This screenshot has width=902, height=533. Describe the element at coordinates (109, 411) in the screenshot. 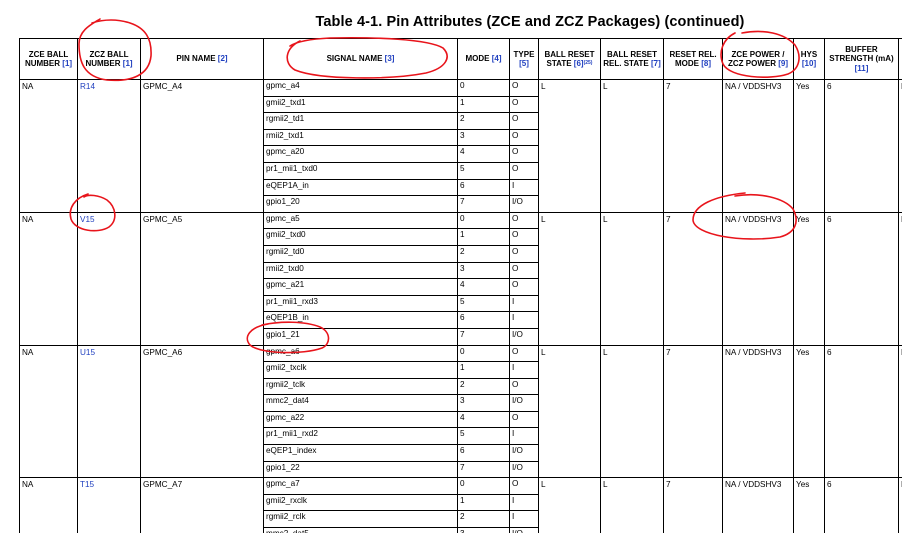

I see `zcz-ball-number-cell: U15` at that location.